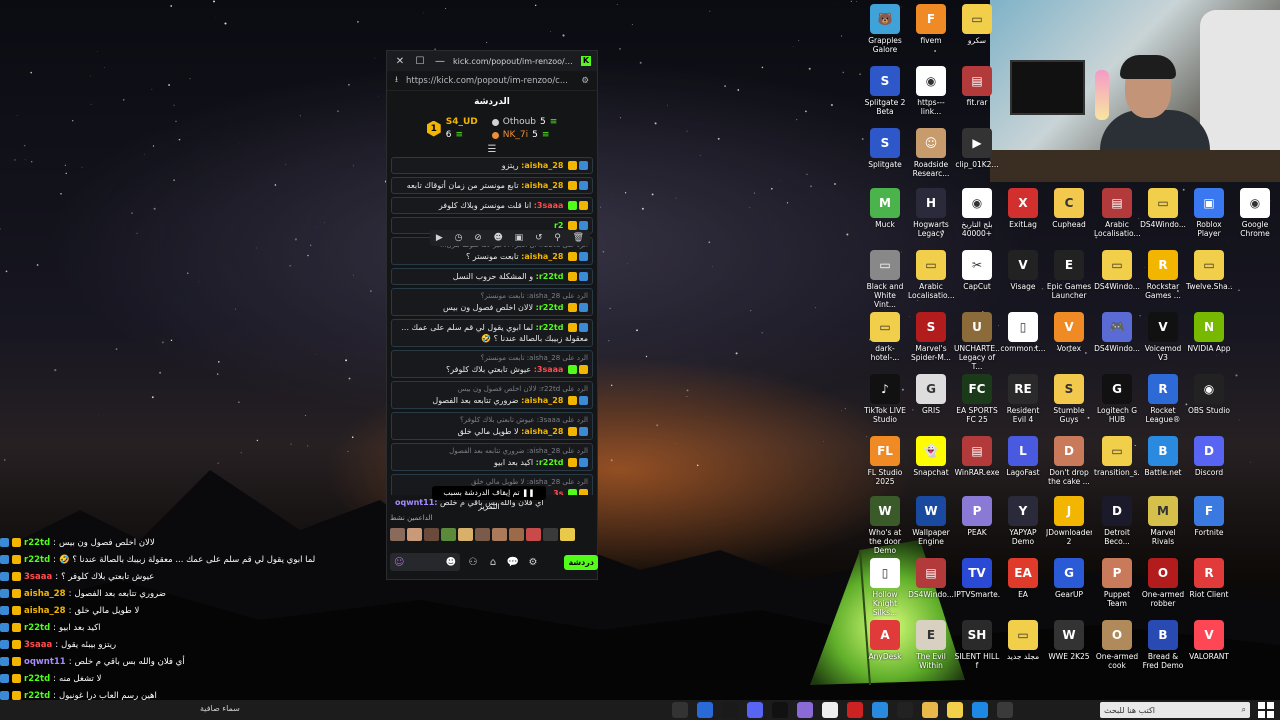 This screenshot has height=720, width=1280. What do you see at coordinates (1209, 640) in the screenshot?
I see `desktop-icon: V VALORANT` at bounding box center [1209, 640].